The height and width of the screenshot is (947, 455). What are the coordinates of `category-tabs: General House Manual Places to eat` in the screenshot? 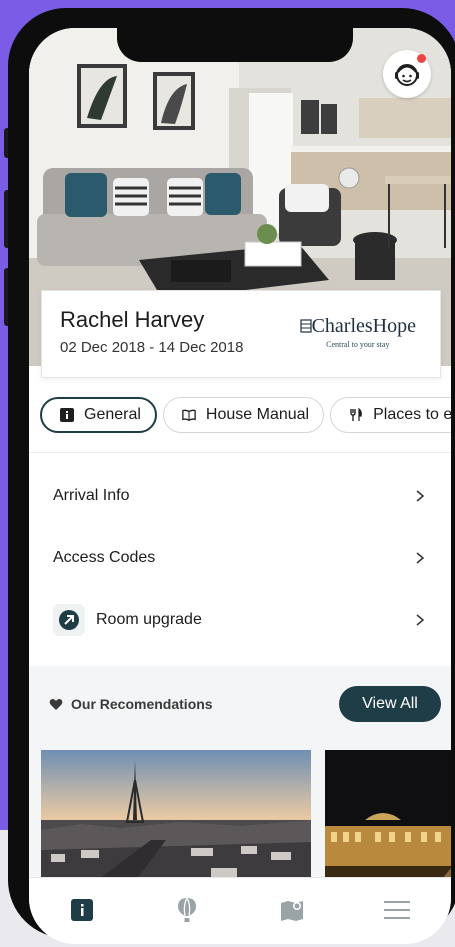 It's located at (245, 416).